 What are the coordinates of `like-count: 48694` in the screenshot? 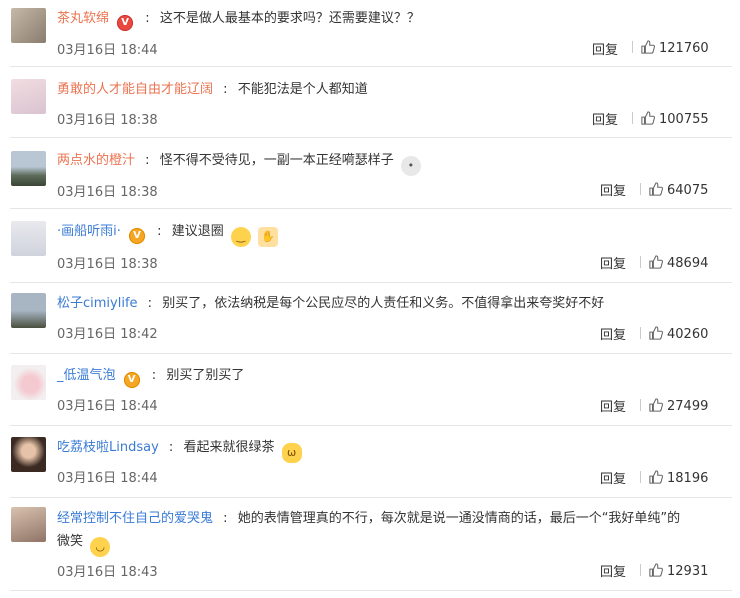 It's located at (688, 263).